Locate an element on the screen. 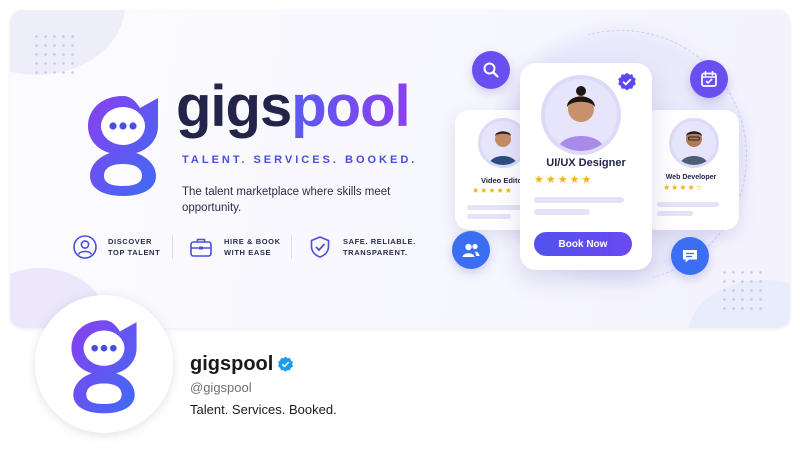 The image size is (800, 455). talent-role: Web Developer is located at coordinates (691, 177).